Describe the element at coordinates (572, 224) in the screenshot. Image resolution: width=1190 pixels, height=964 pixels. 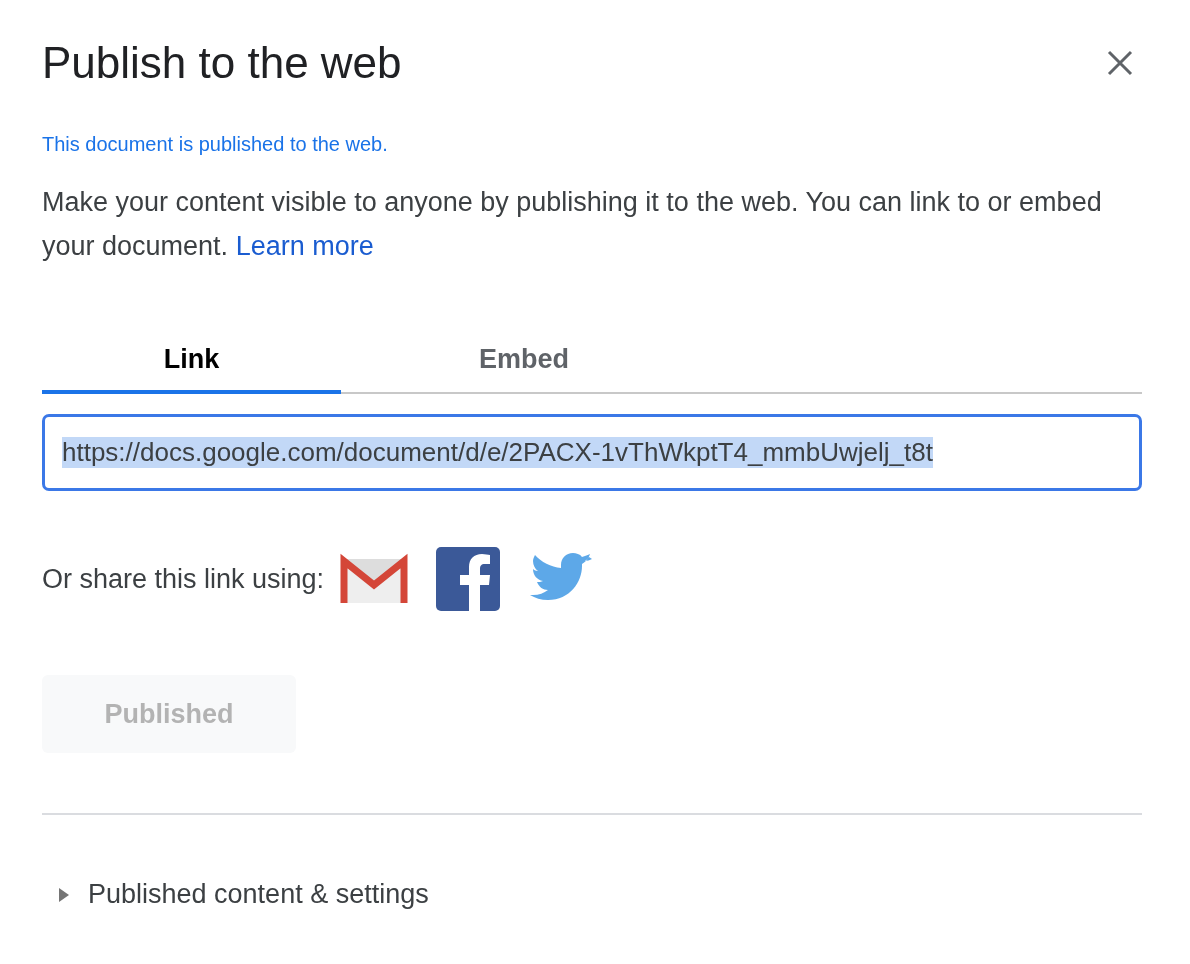
I see `description-text: Make your content visible to anyone by publishing it to the web. You can link to or embed your document. Learn more` at that location.